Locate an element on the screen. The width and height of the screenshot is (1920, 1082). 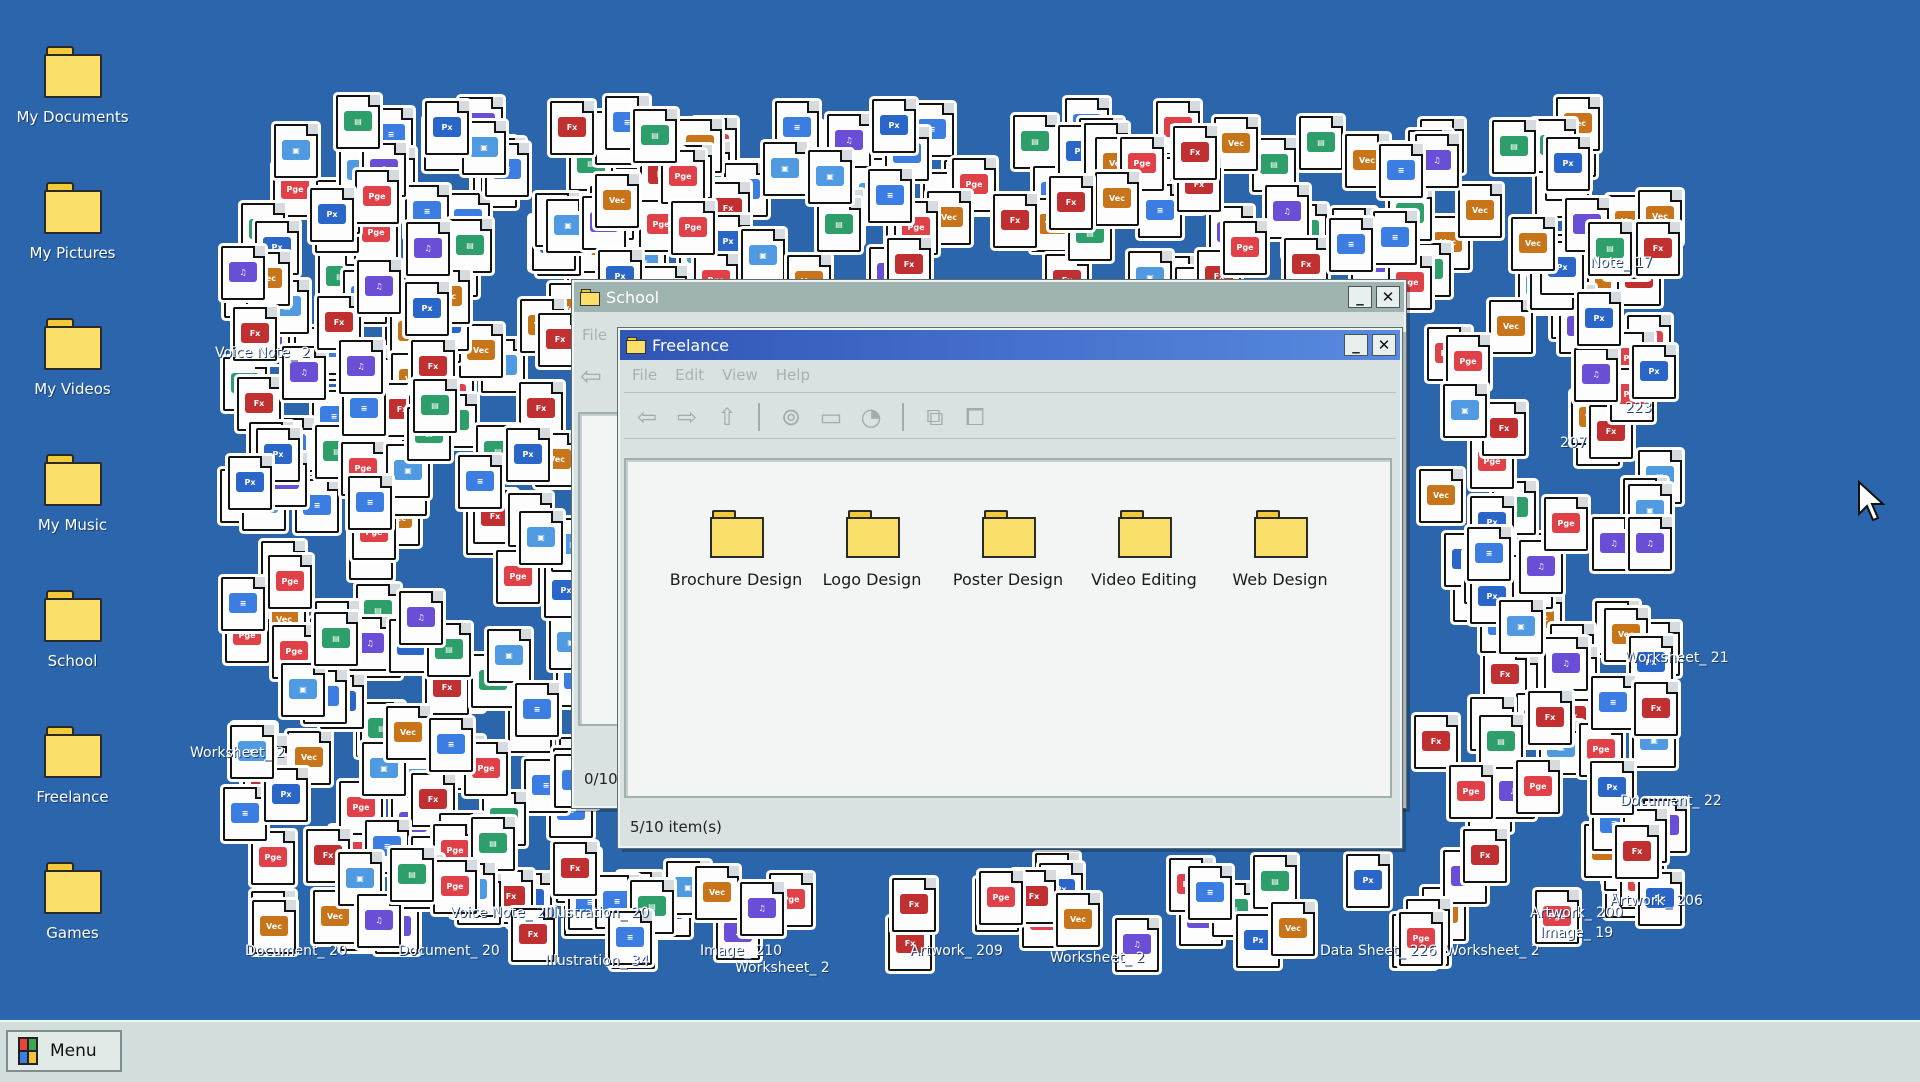
desktop-icon-school: School is located at coordinates (72, 650).